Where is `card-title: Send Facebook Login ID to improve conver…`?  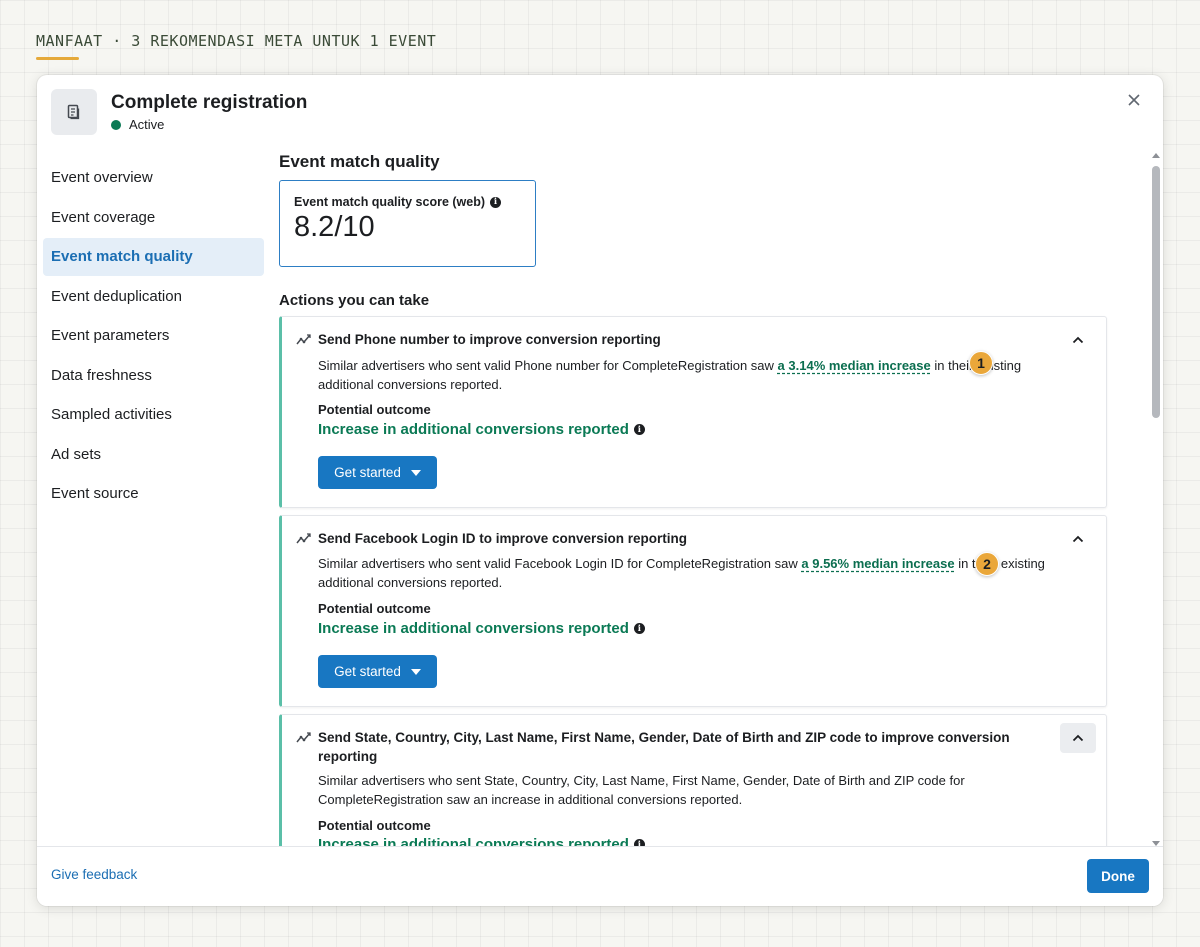
card-title: Send Facebook Login ID to improve conver… is located at coordinates (503, 538).